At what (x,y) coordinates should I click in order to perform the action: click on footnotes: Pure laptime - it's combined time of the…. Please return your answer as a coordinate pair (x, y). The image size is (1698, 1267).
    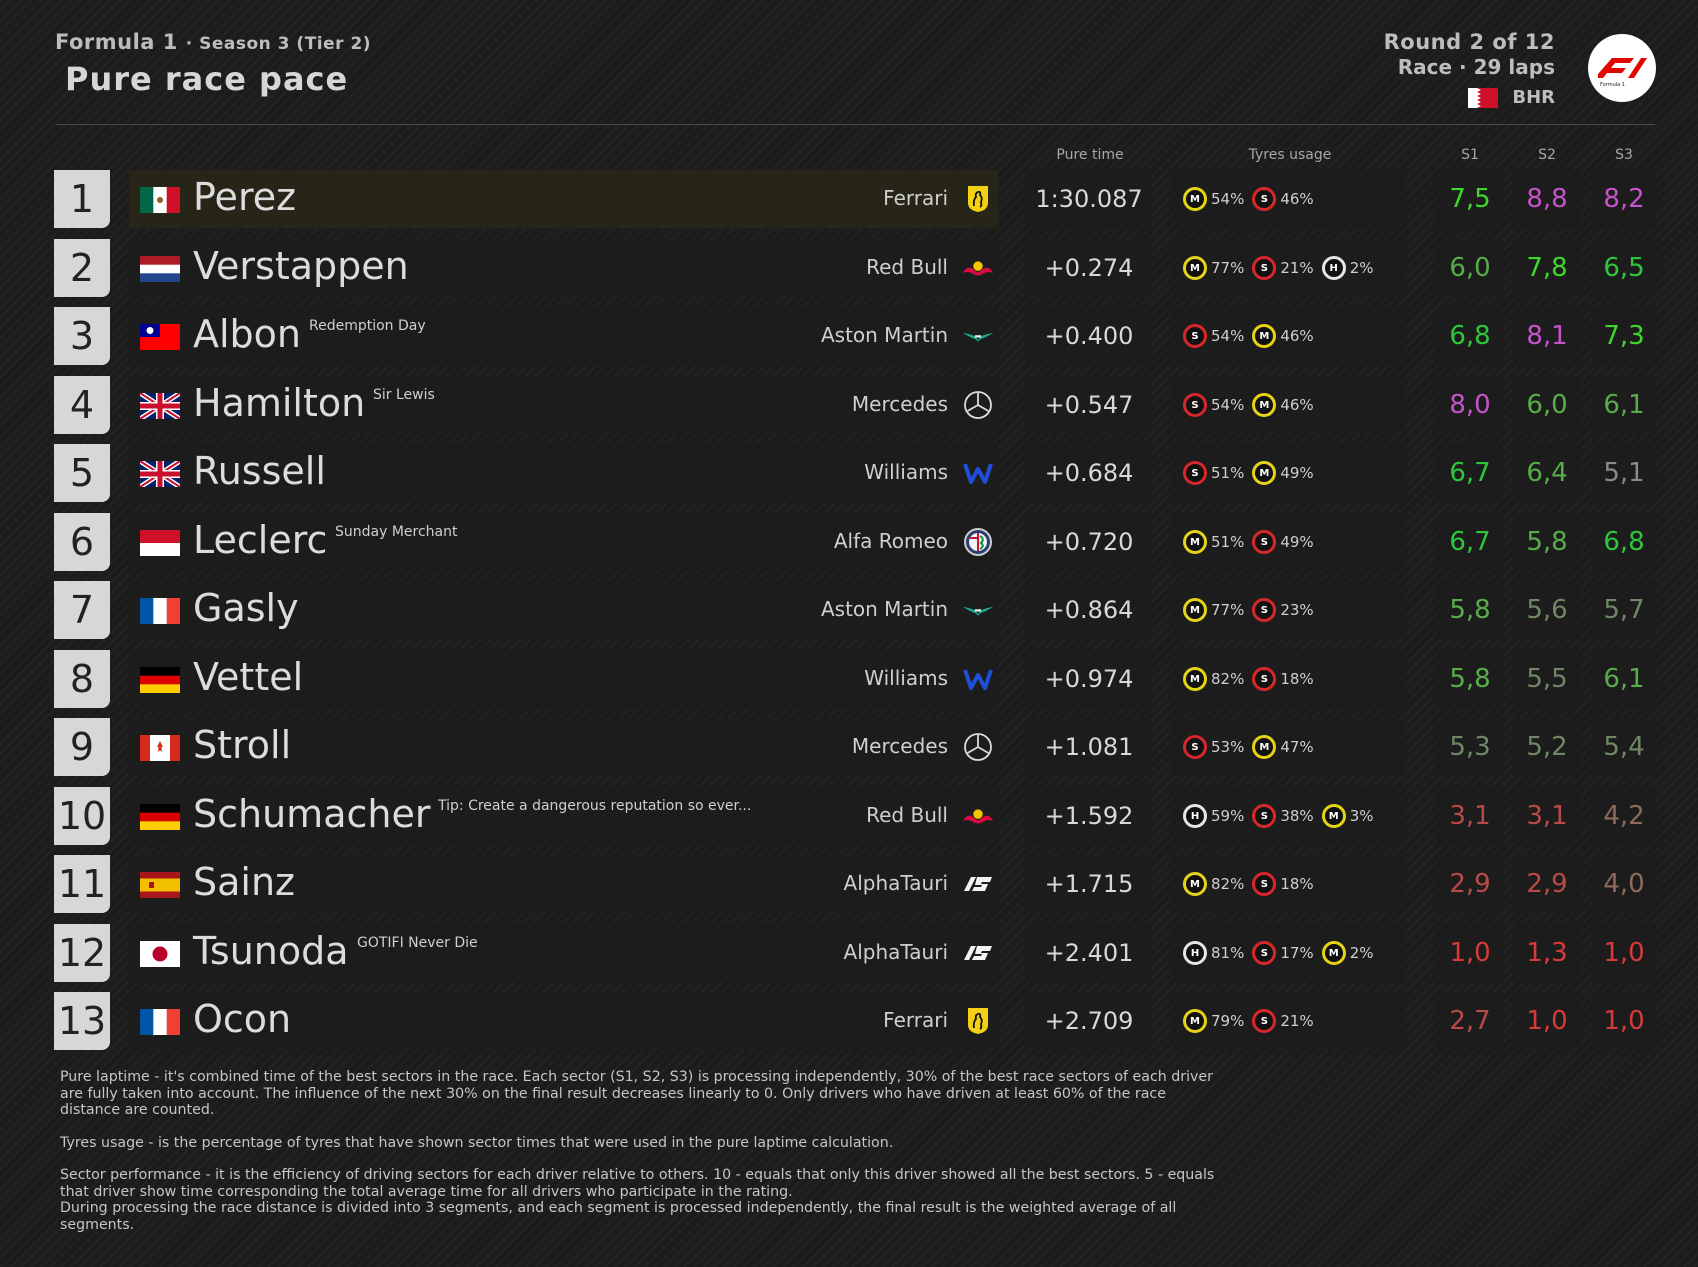
    Looking at the image, I should click on (640, 1159).